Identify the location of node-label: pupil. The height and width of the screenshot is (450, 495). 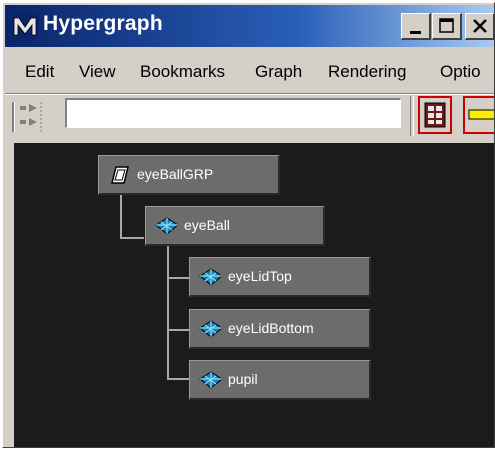
(243, 379).